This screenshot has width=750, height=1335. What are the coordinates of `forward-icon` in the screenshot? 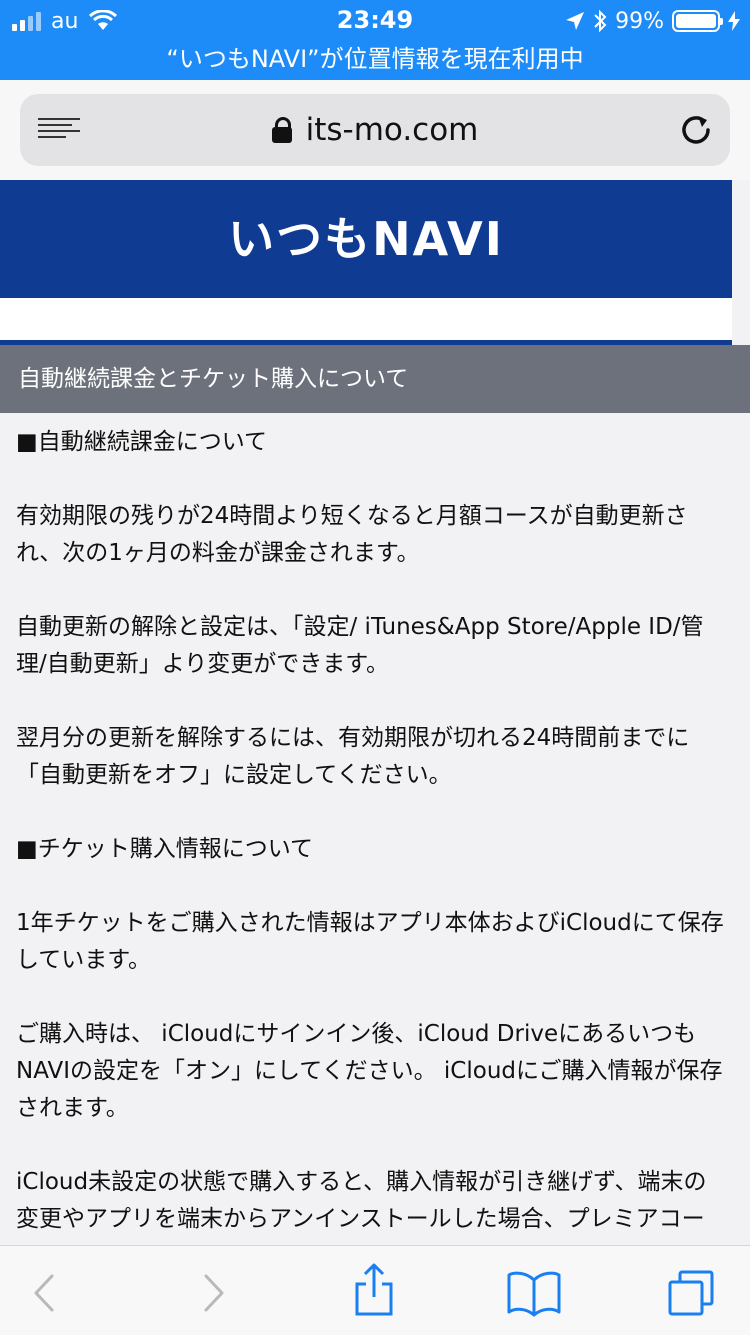 It's located at (213, 1293).